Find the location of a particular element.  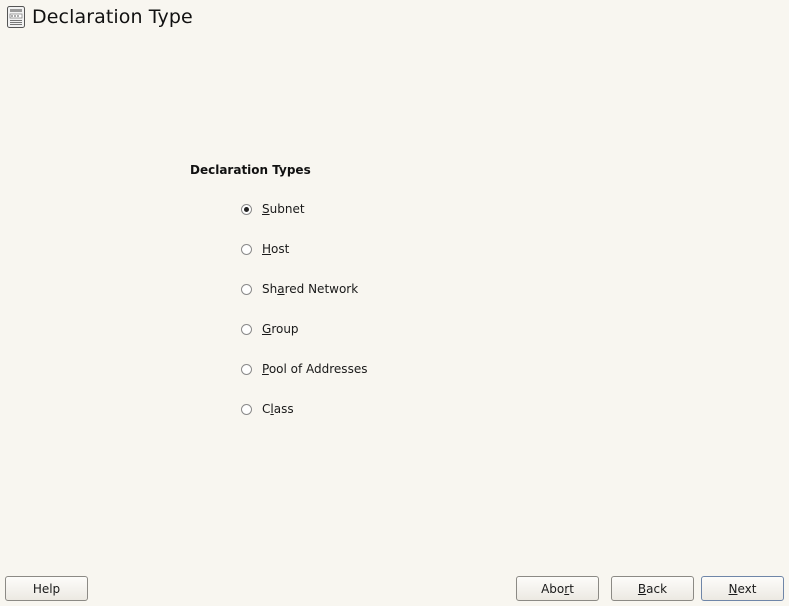

radio-option-subnet: Subnet is located at coordinates (303, 209).